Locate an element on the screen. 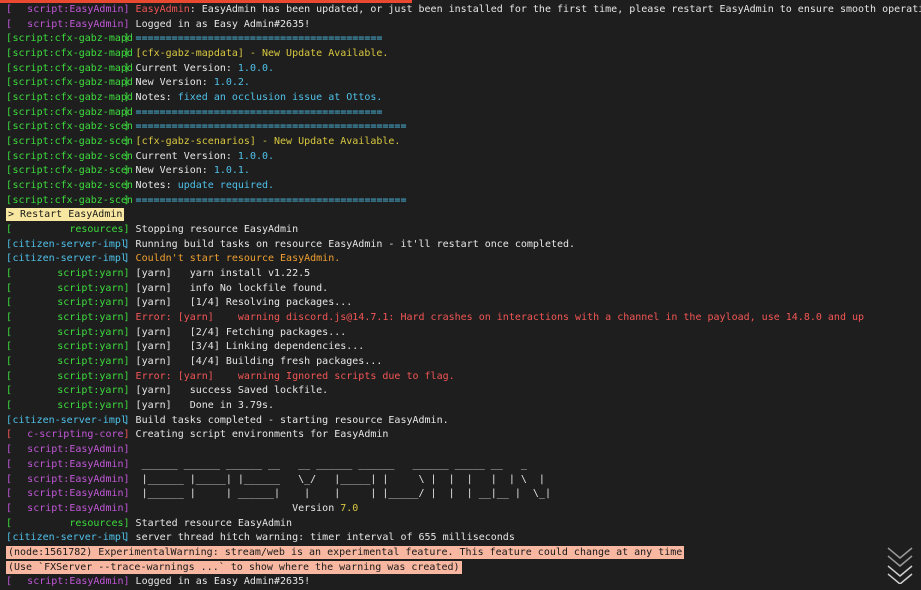 The height and width of the screenshot is (590, 921). double-chevron-down-icon is located at coordinates (900, 566).